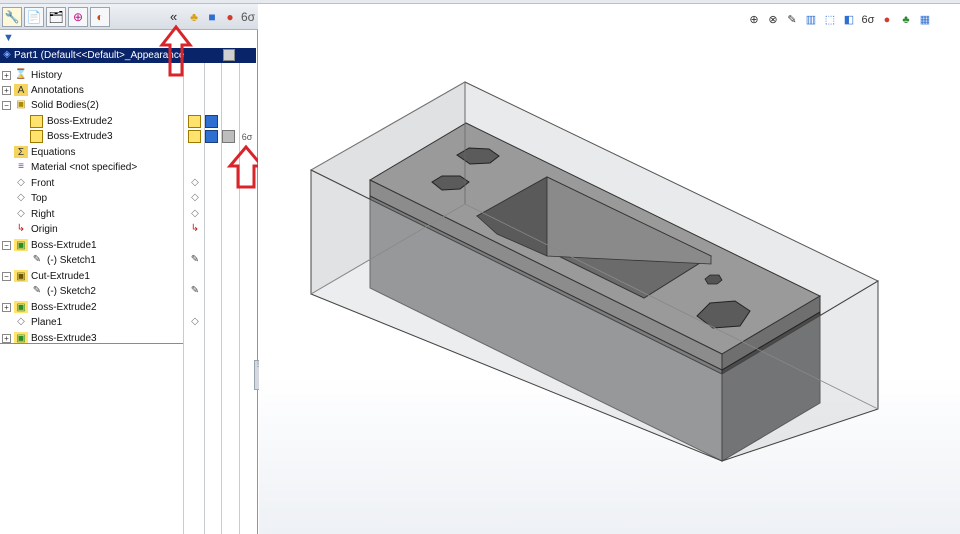  I want to click on dimxpert-tab: ⊕, so click(78, 17).